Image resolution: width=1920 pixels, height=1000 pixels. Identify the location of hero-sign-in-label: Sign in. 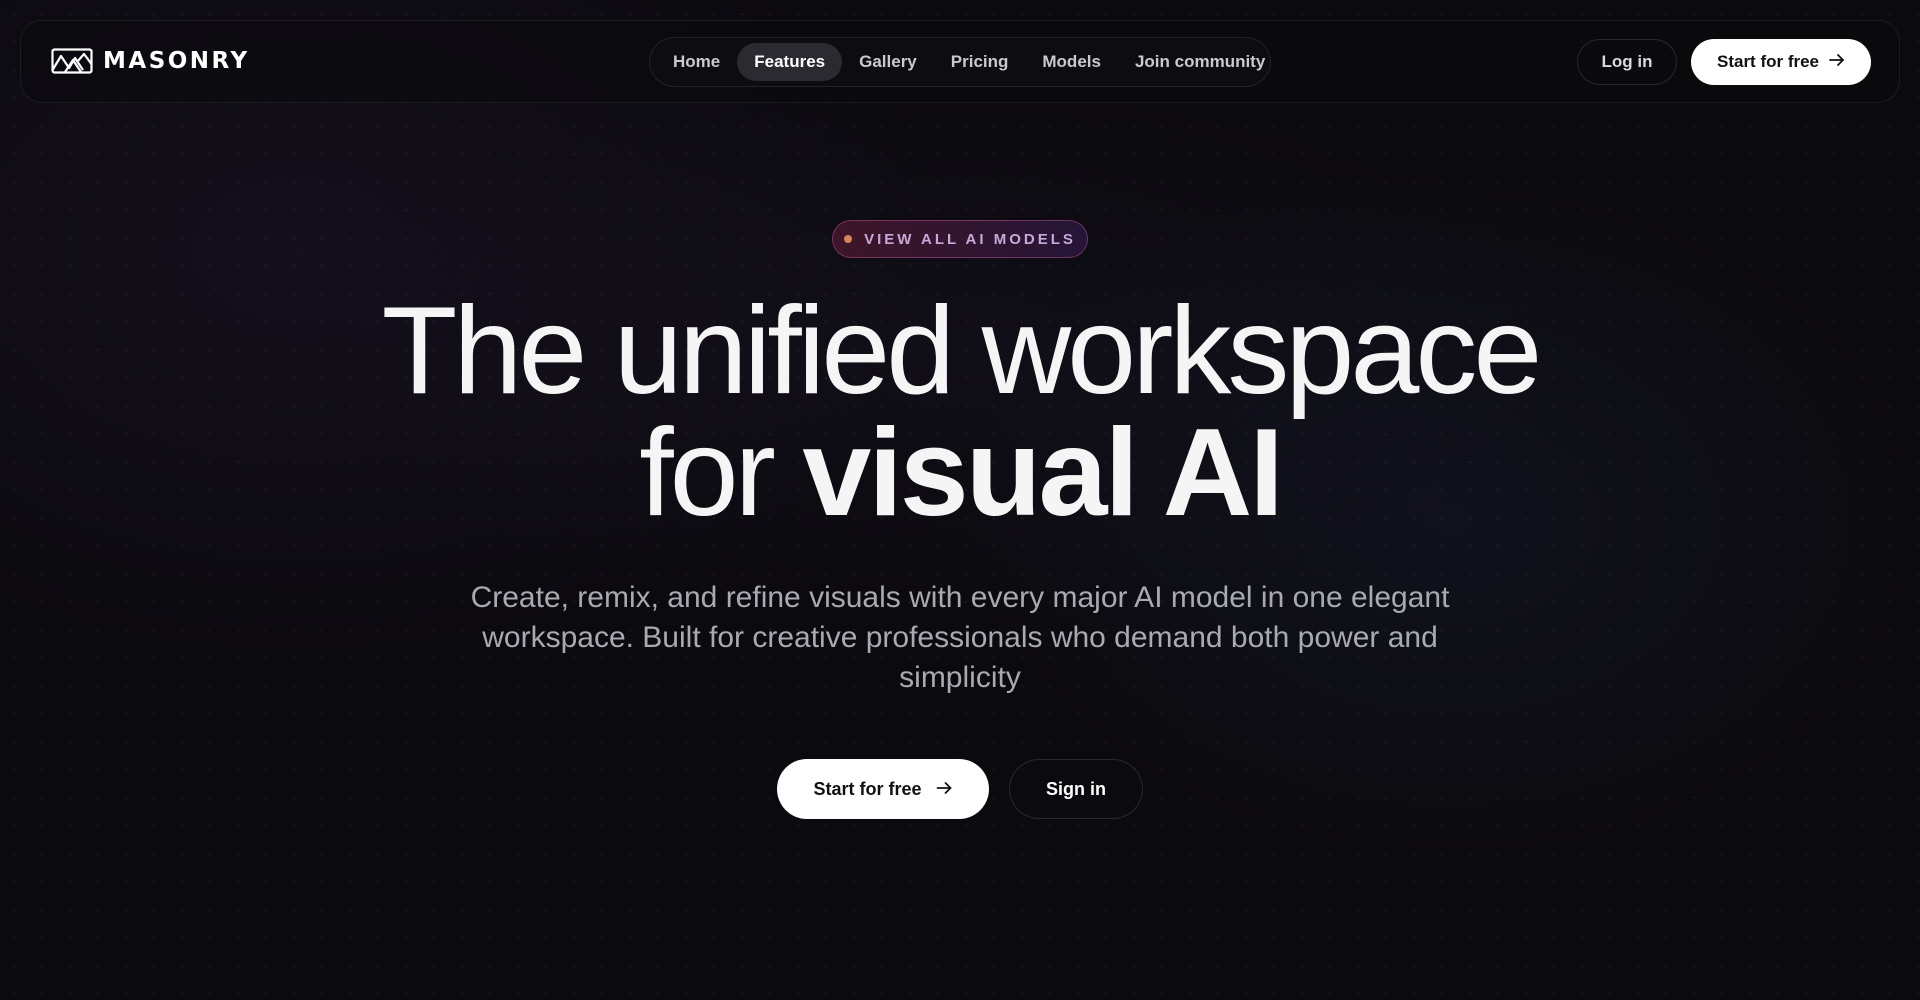
(1076, 788).